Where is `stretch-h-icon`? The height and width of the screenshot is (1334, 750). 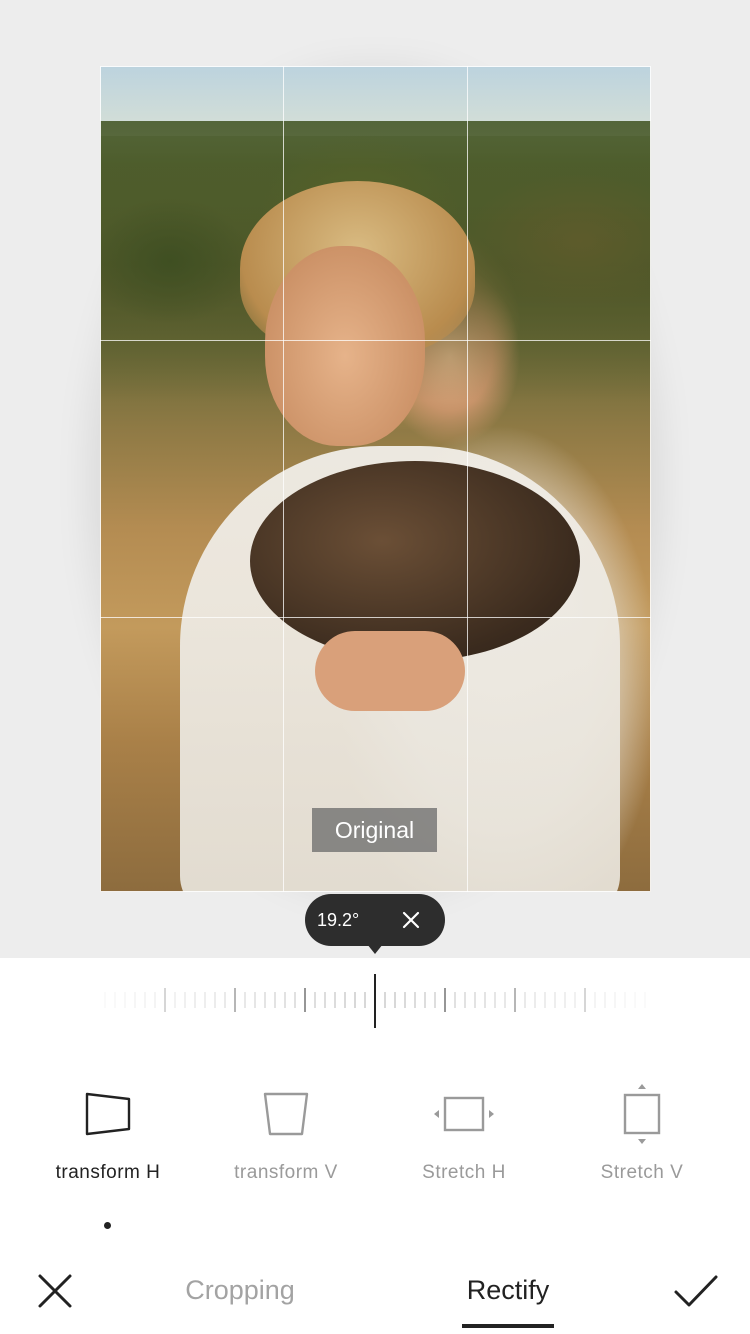 stretch-h-icon is located at coordinates (464, 1114).